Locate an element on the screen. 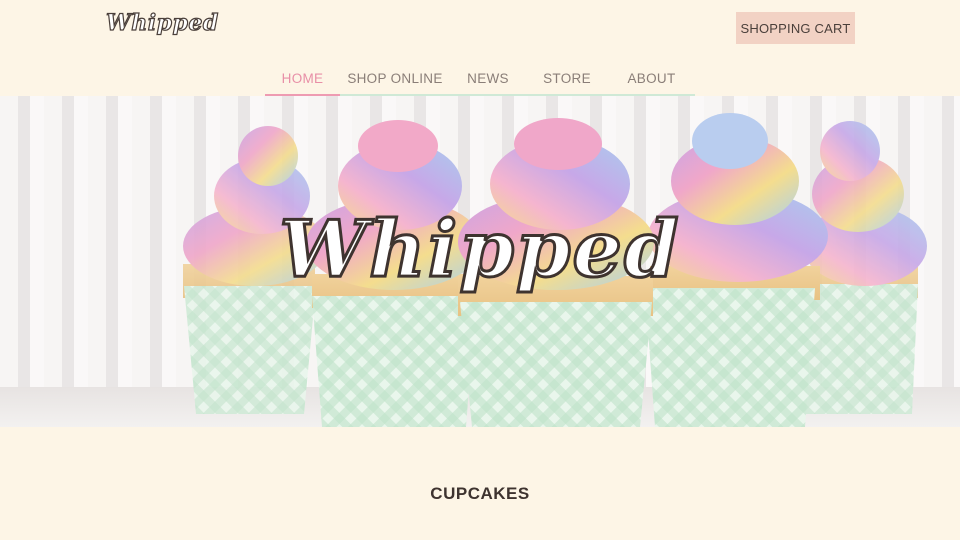 Image resolution: width=960 pixels, height=540 pixels. nav-news: NEWS is located at coordinates (488, 78).